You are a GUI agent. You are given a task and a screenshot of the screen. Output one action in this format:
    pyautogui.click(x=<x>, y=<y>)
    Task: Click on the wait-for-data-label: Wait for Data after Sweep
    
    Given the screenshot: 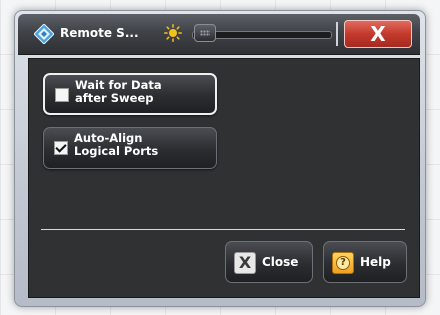 What is the action you would take?
    pyautogui.click(x=118, y=92)
    